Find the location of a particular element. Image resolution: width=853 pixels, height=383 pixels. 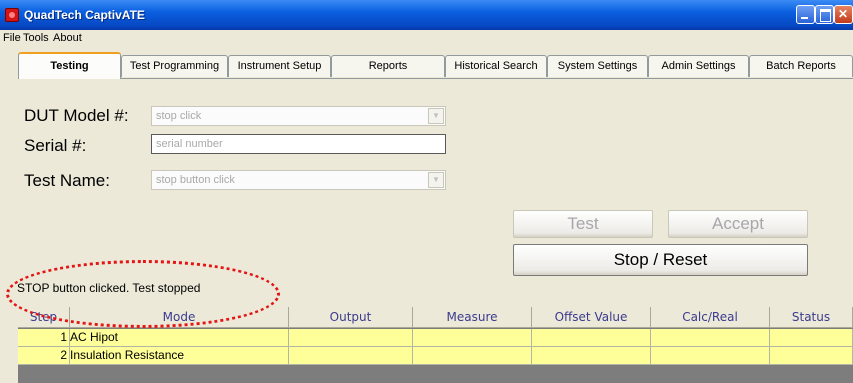

cell-mode: Insulation Resistance is located at coordinates (179, 355).